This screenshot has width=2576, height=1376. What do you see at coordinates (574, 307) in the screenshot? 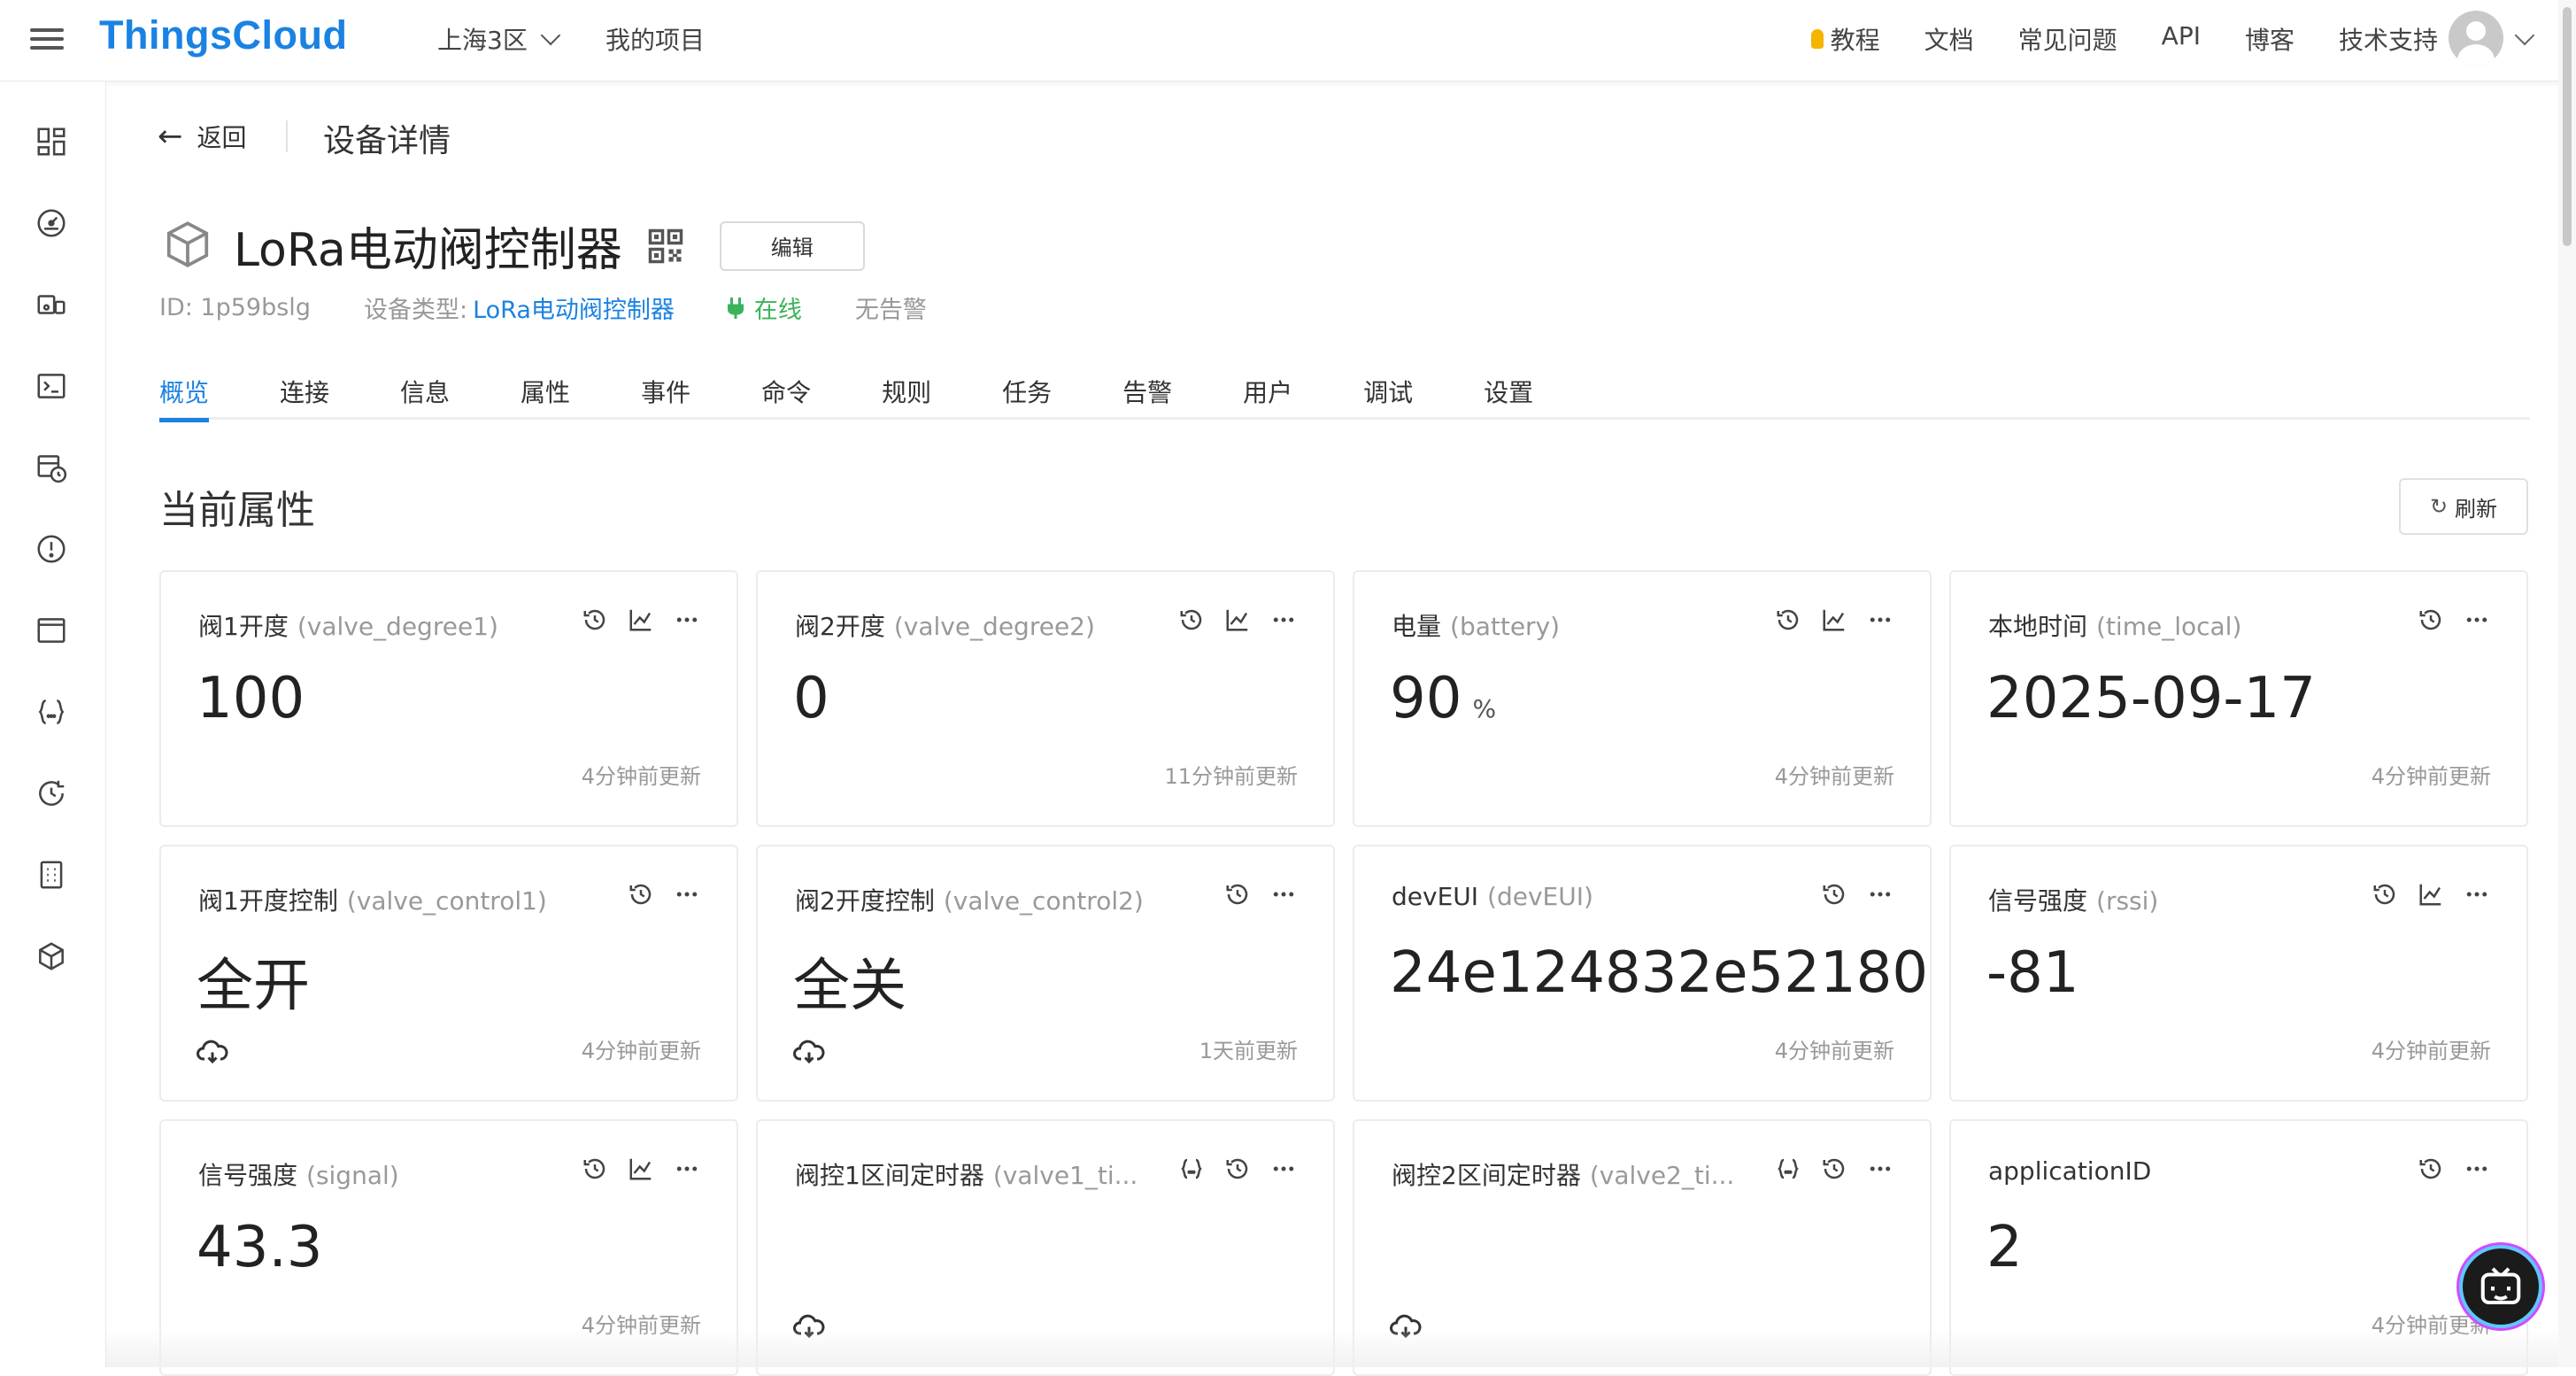
I see `device-type-link: LoRa电动阀控制器` at bounding box center [574, 307].